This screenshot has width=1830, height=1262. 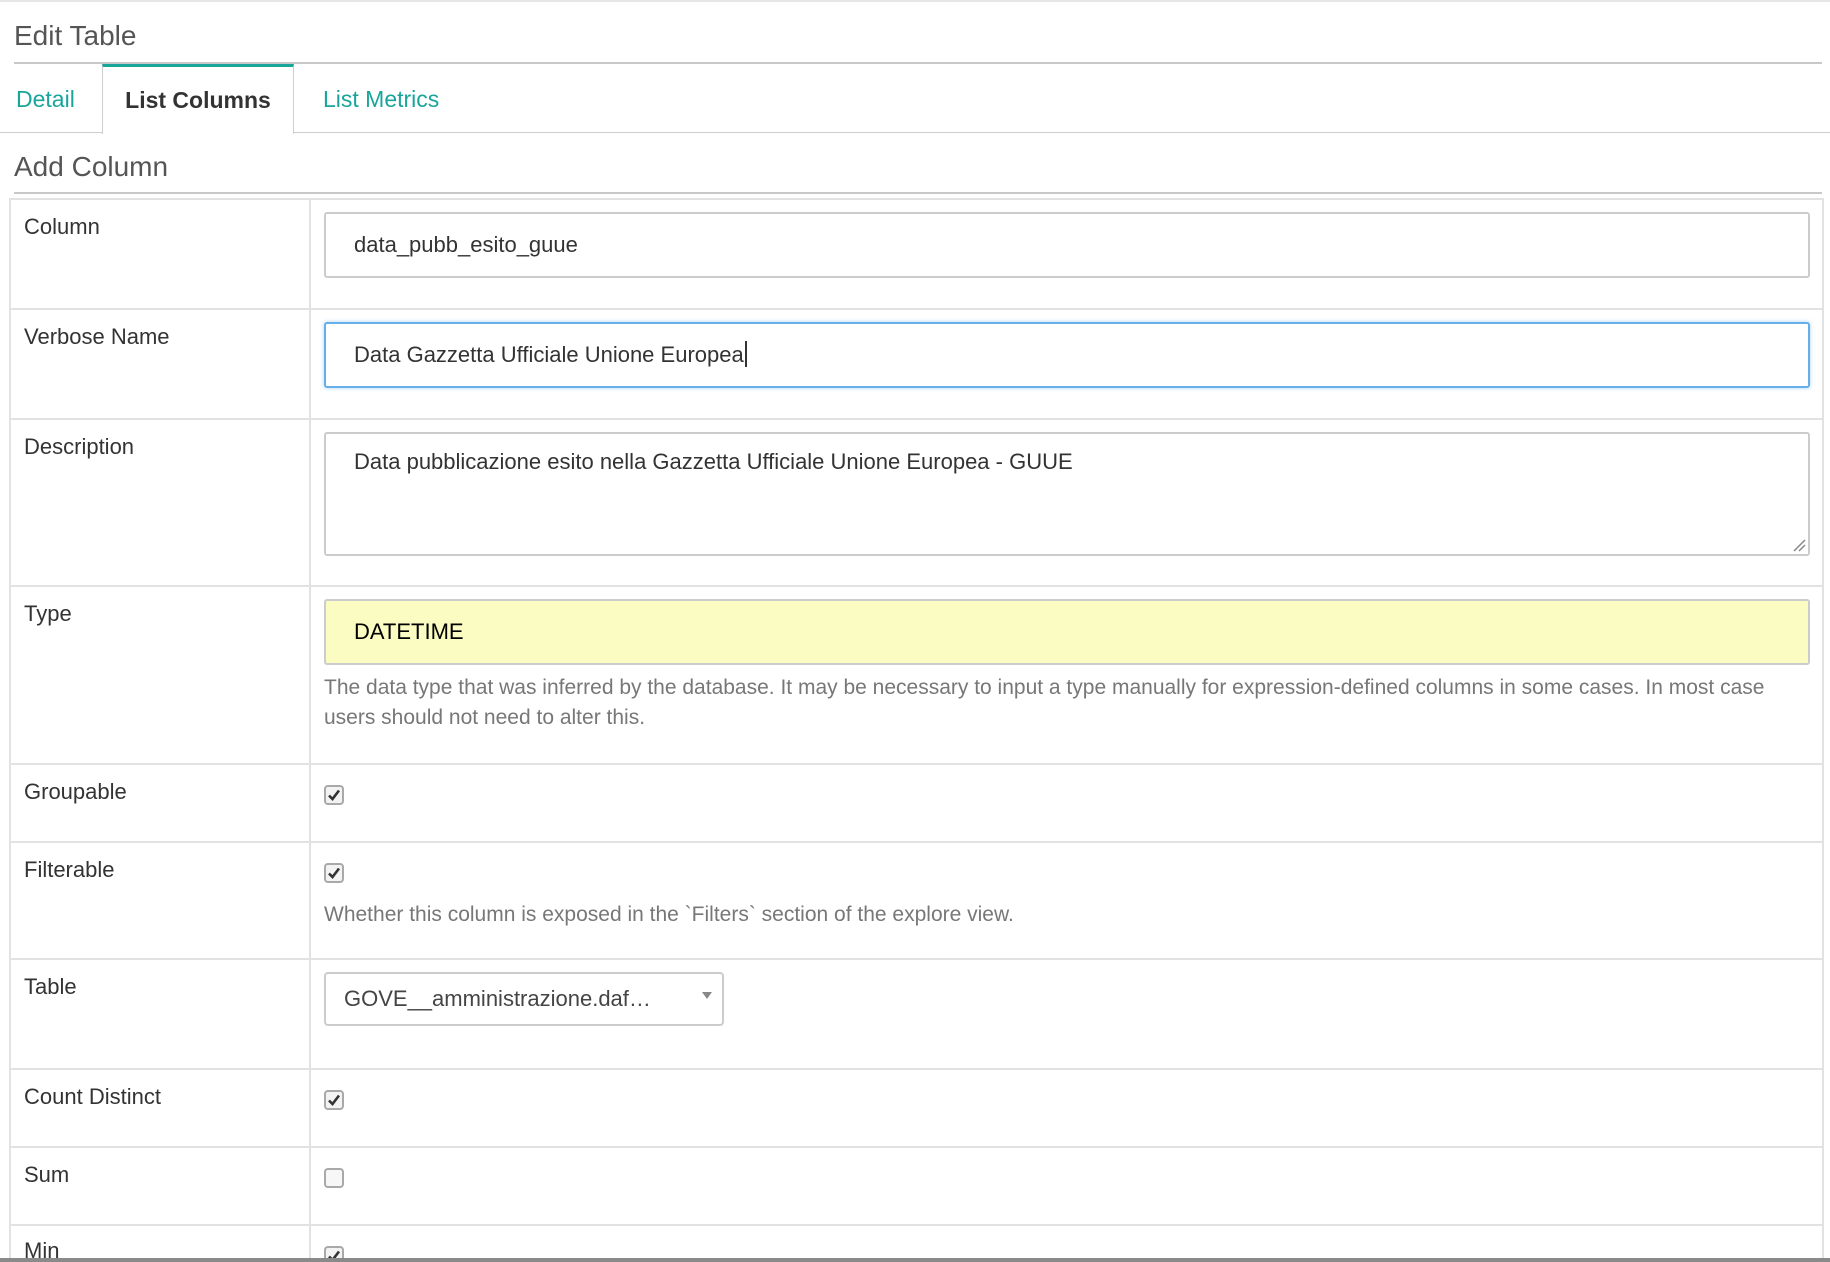 I want to click on groupable-checkbox, so click(x=334, y=795).